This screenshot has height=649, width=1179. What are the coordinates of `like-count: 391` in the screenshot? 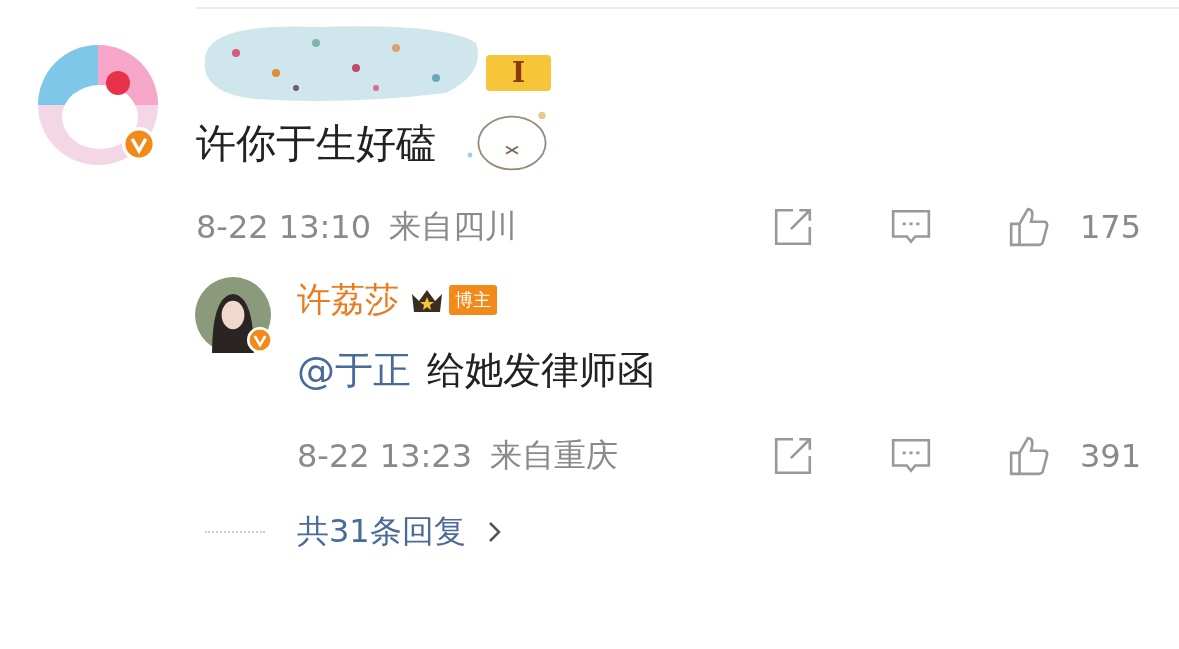 It's located at (1110, 456).